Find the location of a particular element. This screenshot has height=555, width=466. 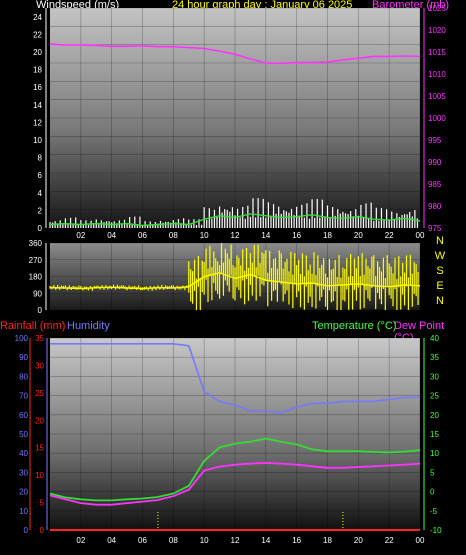

humidity-tick-label: 0 is located at coordinates (26, 530).